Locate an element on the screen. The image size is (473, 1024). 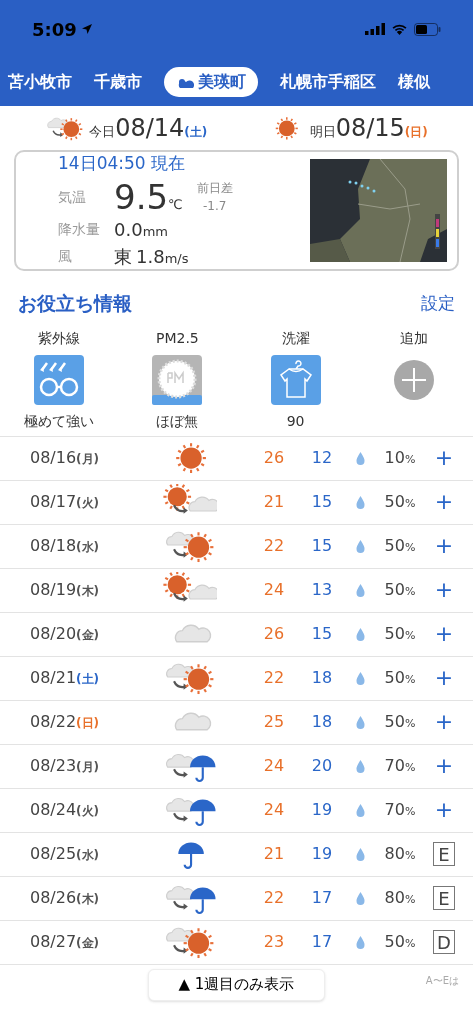
high-temp: 23 is located at coordinates (274, 942).